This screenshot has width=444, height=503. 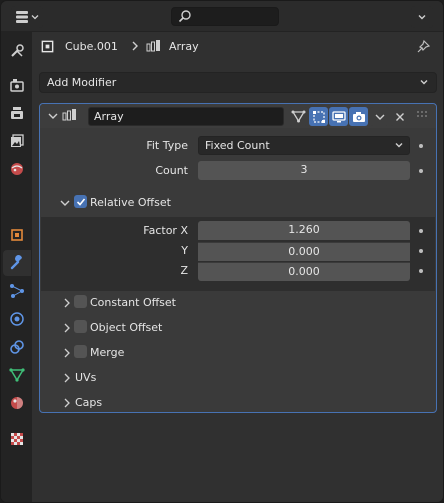 I want to click on options-dropdown-button, so click(x=422, y=17).